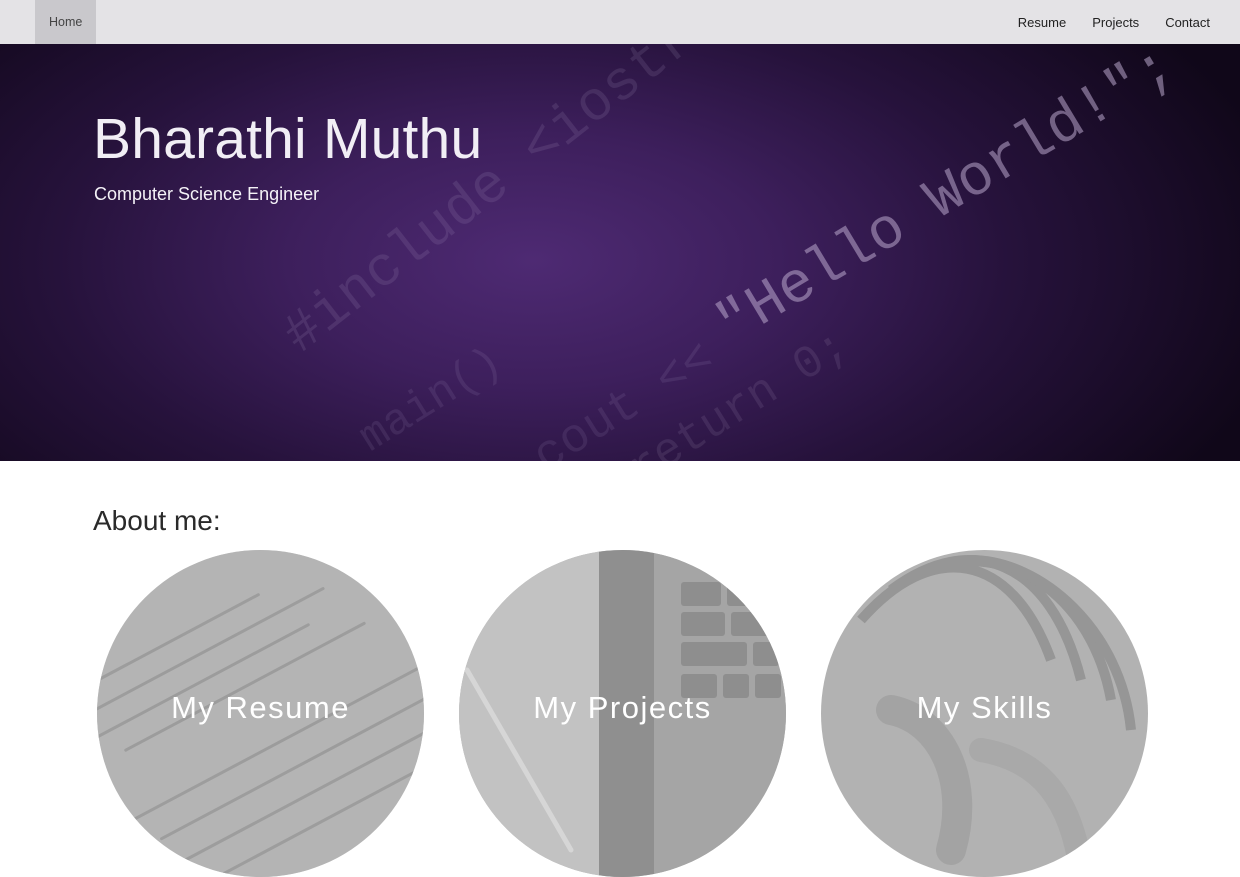  What do you see at coordinates (431, 399) in the screenshot?
I see `hero-code-main: main()` at bounding box center [431, 399].